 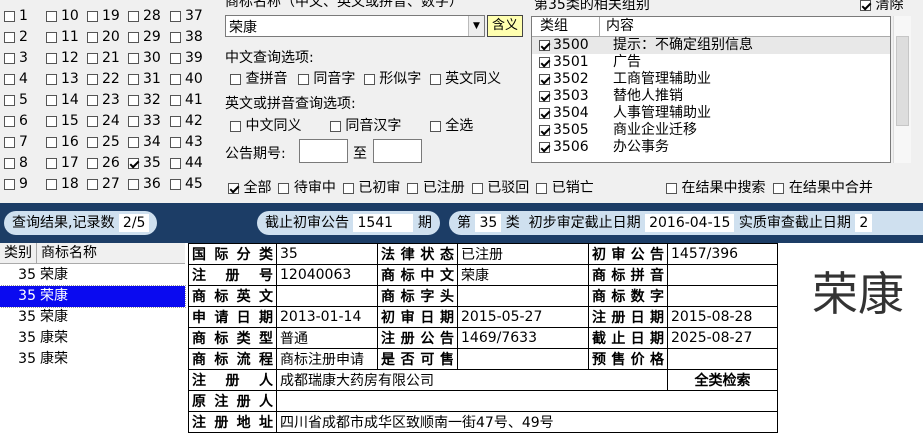 I want to click on status-filter-option: 已注册, so click(x=436, y=188).